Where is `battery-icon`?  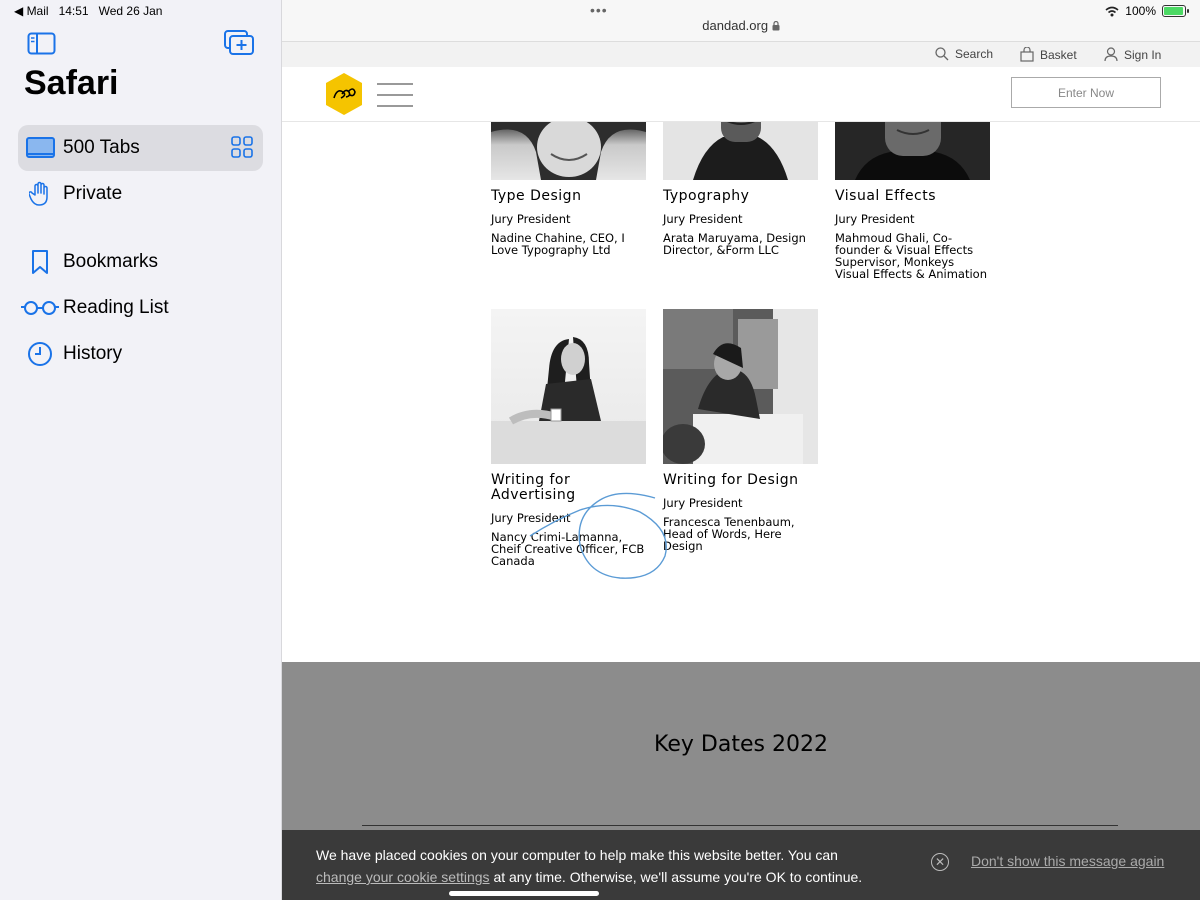 battery-icon is located at coordinates (1175, 11).